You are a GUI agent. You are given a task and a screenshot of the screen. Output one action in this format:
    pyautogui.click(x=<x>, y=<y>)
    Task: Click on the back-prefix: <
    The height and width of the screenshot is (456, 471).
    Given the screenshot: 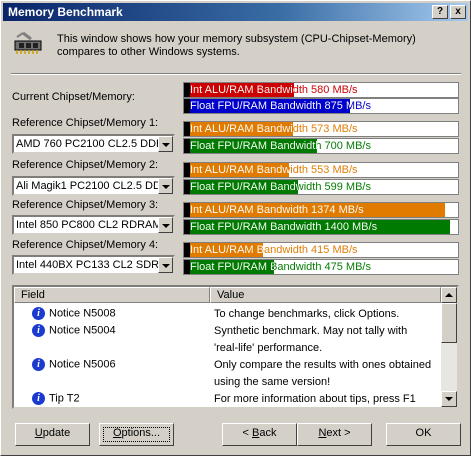 What is the action you would take?
    pyautogui.click(x=247, y=433)
    